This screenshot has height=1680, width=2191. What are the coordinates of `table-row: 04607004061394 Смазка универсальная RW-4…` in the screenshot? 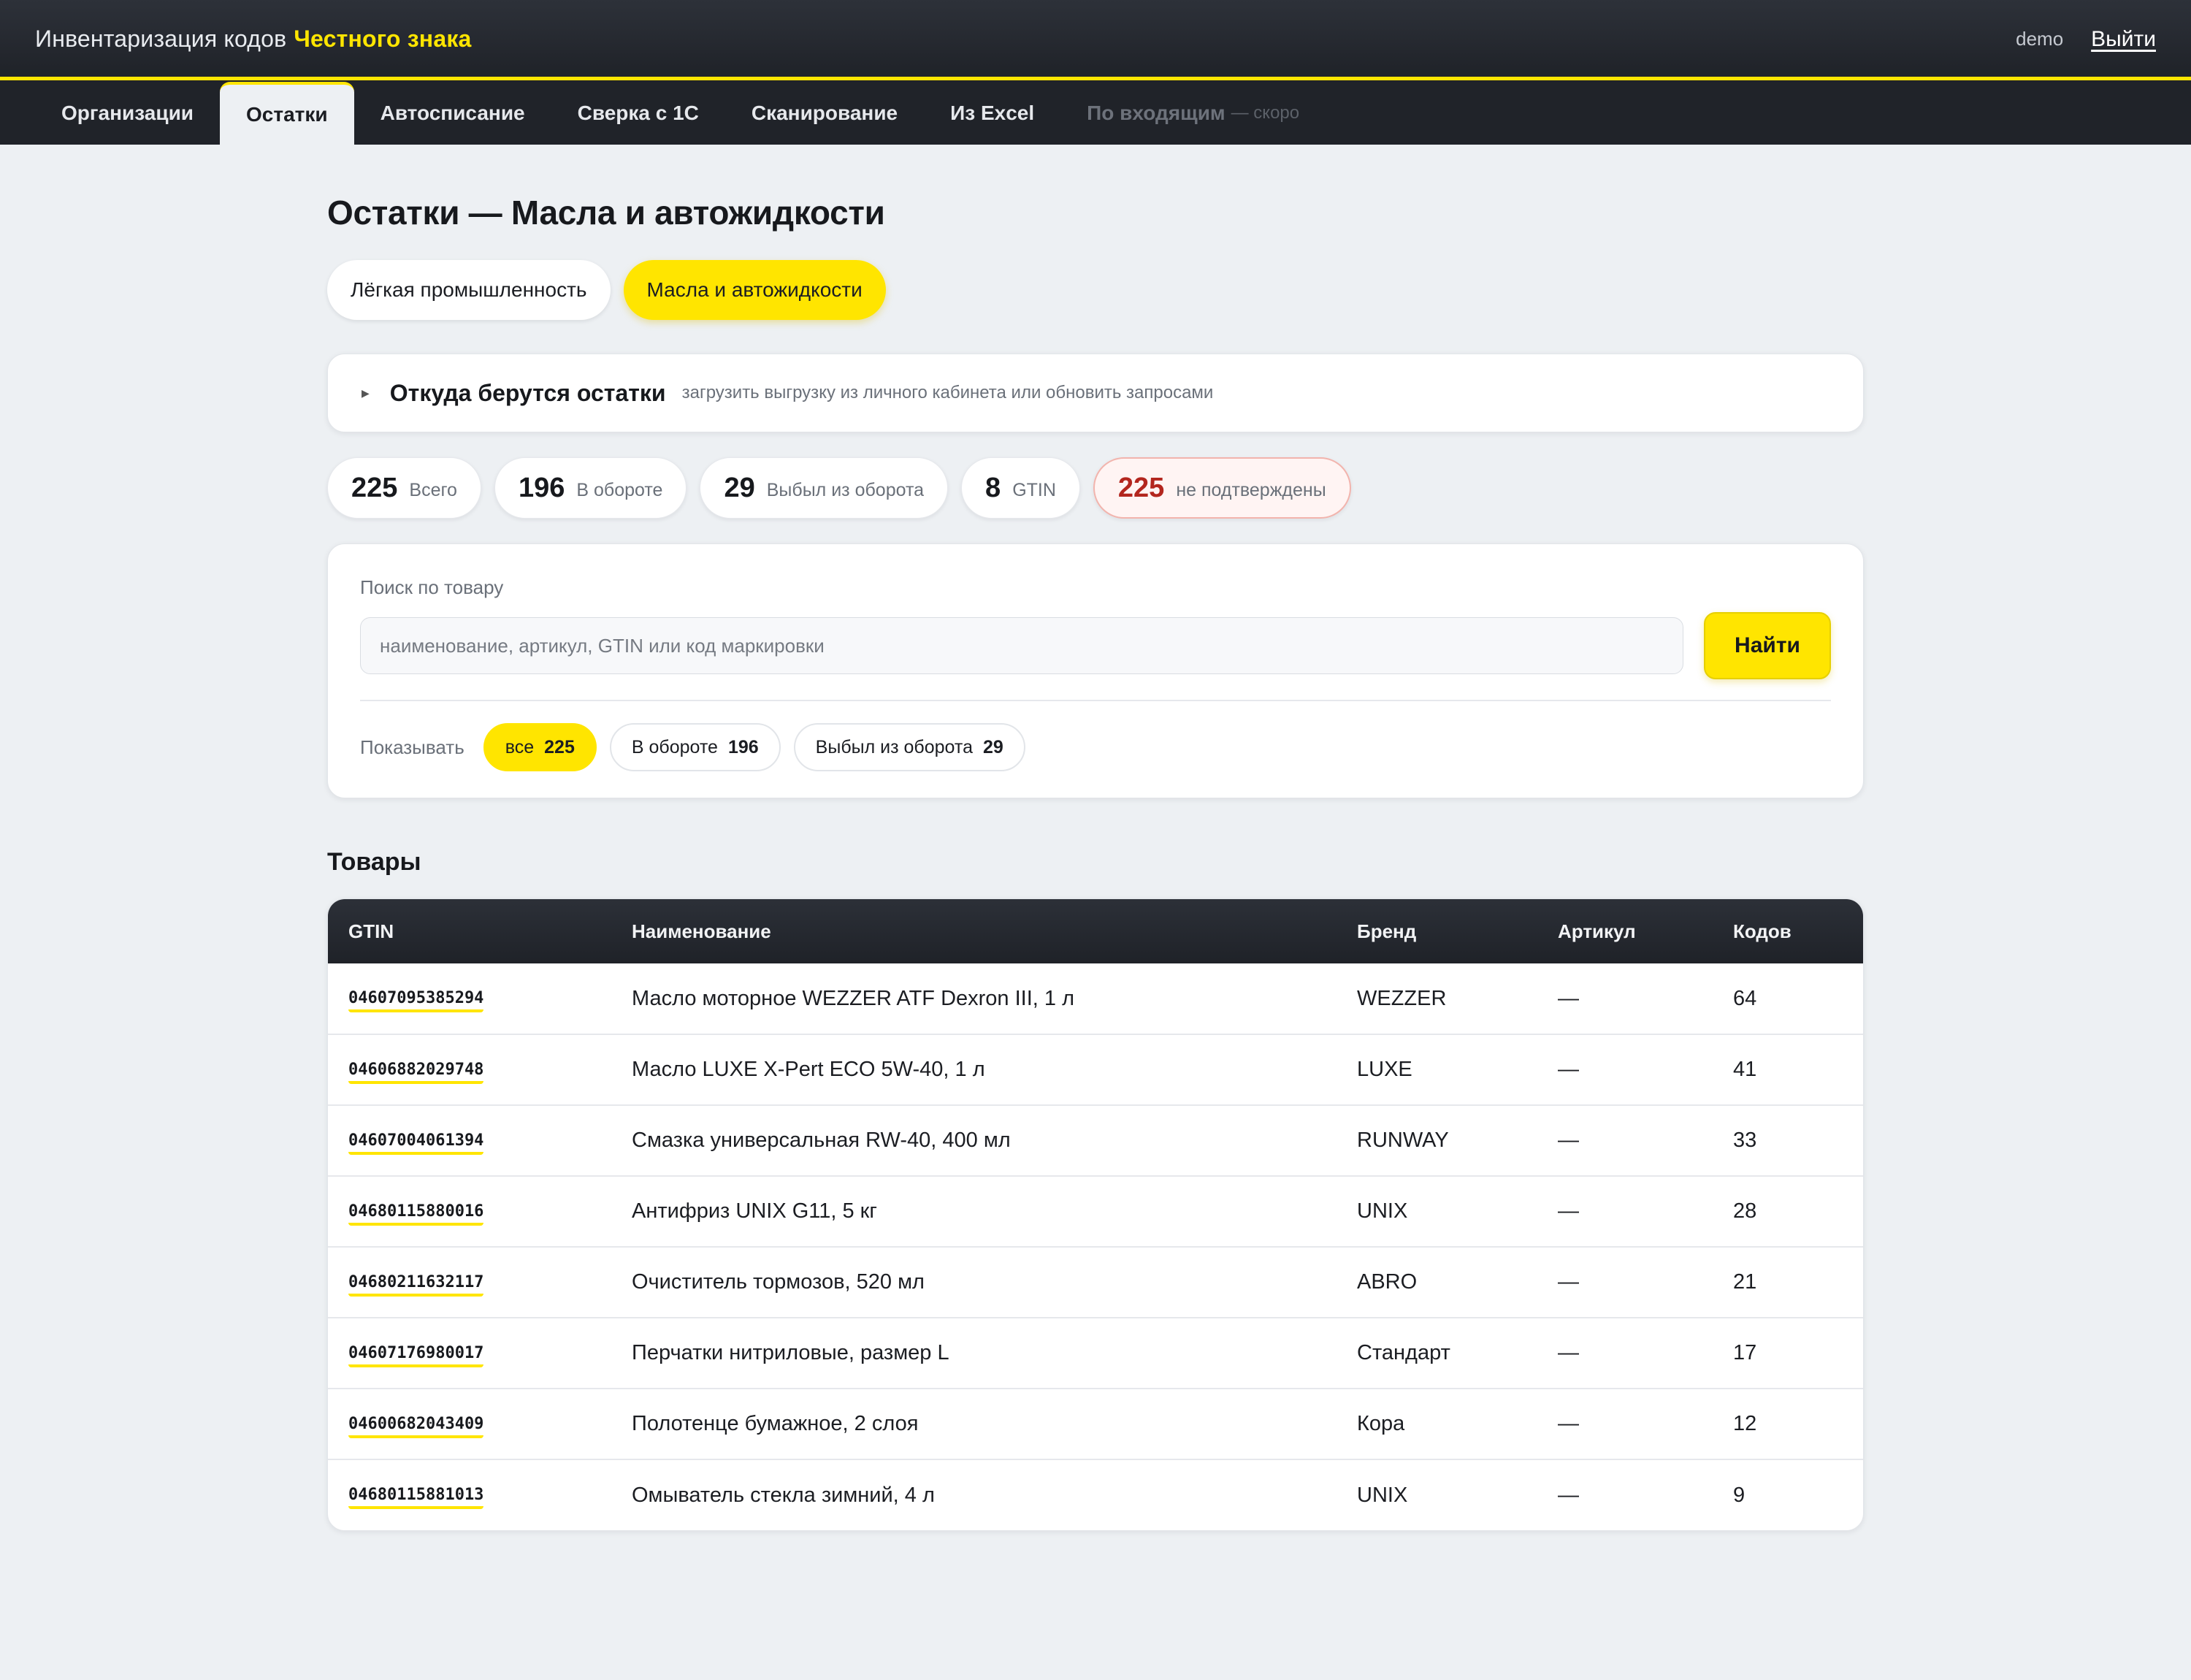 It's located at (1095, 1140).